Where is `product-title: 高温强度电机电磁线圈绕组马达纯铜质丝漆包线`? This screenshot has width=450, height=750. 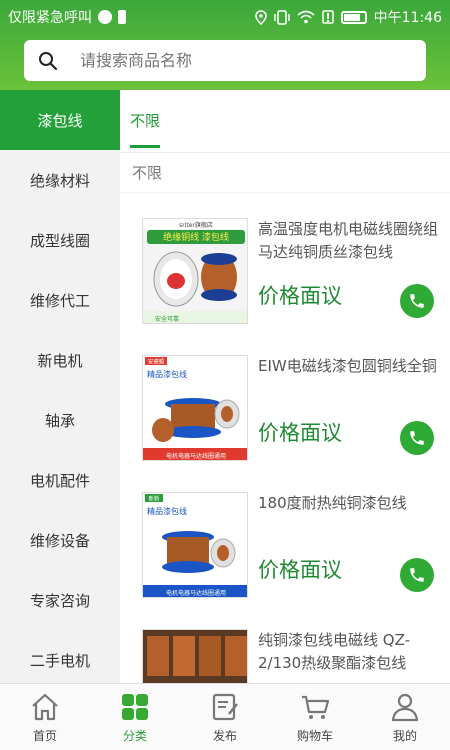 product-title: 高温强度电机电磁线圈绕组马达纯铜质丝漆包线 is located at coordinates (348, 240).